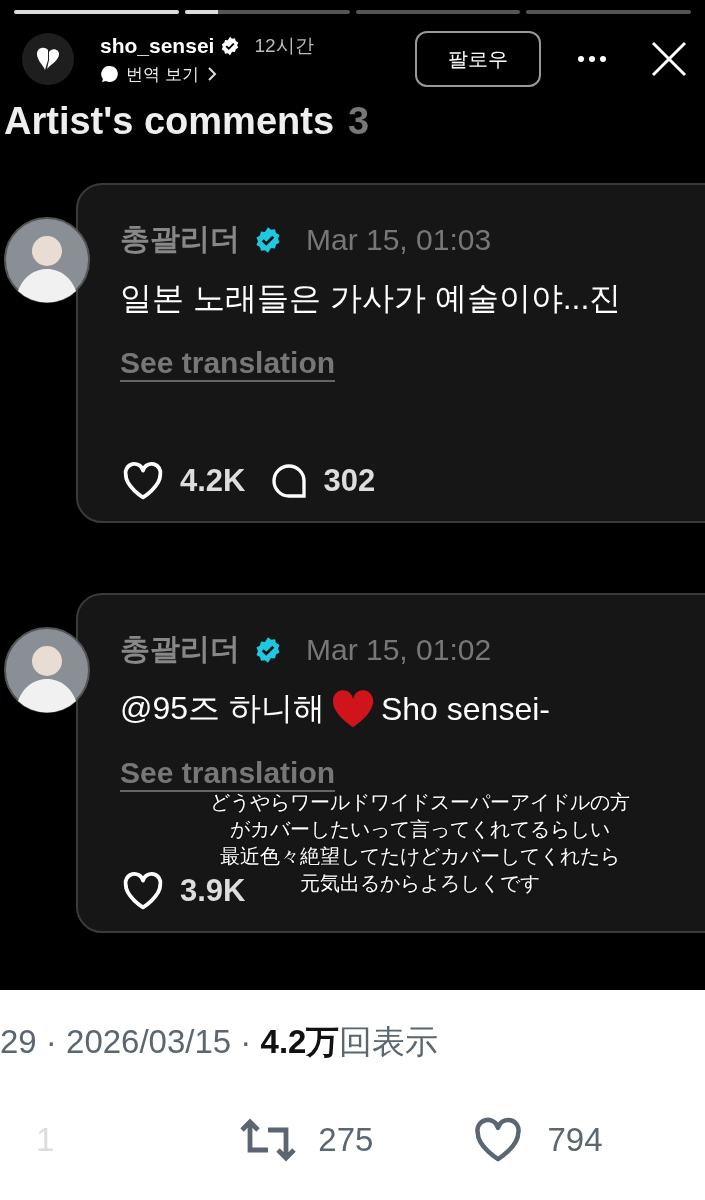  I want to click on follow-button: 팔로우, so click(478, 59).